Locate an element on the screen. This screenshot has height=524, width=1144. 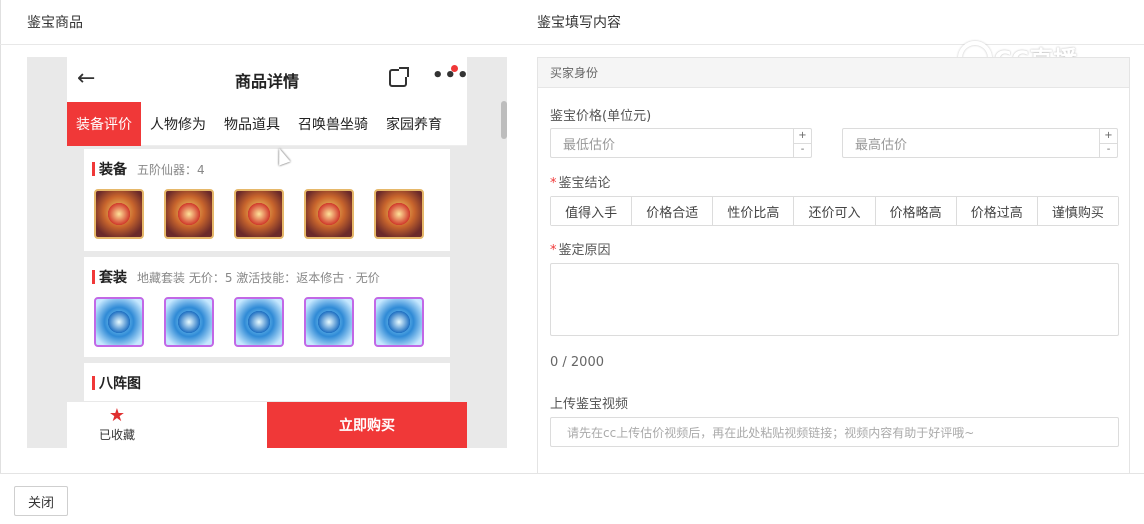
suit-section: 套装 地藏套装 无价：5 激活技能：返本修古 · 无价 is located at coordinates (267, 307).